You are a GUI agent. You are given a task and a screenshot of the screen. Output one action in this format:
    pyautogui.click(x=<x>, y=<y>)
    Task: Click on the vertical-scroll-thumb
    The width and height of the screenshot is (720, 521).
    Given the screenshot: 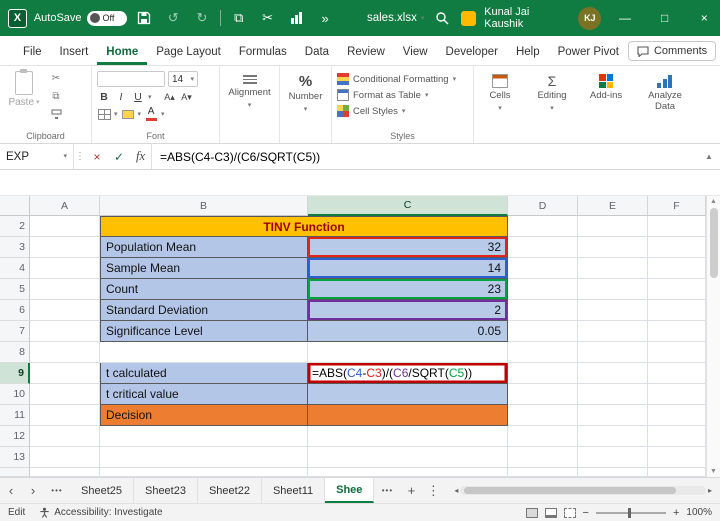 What is the action you would take?
    pyautogui.click(x=713, y=243)
    